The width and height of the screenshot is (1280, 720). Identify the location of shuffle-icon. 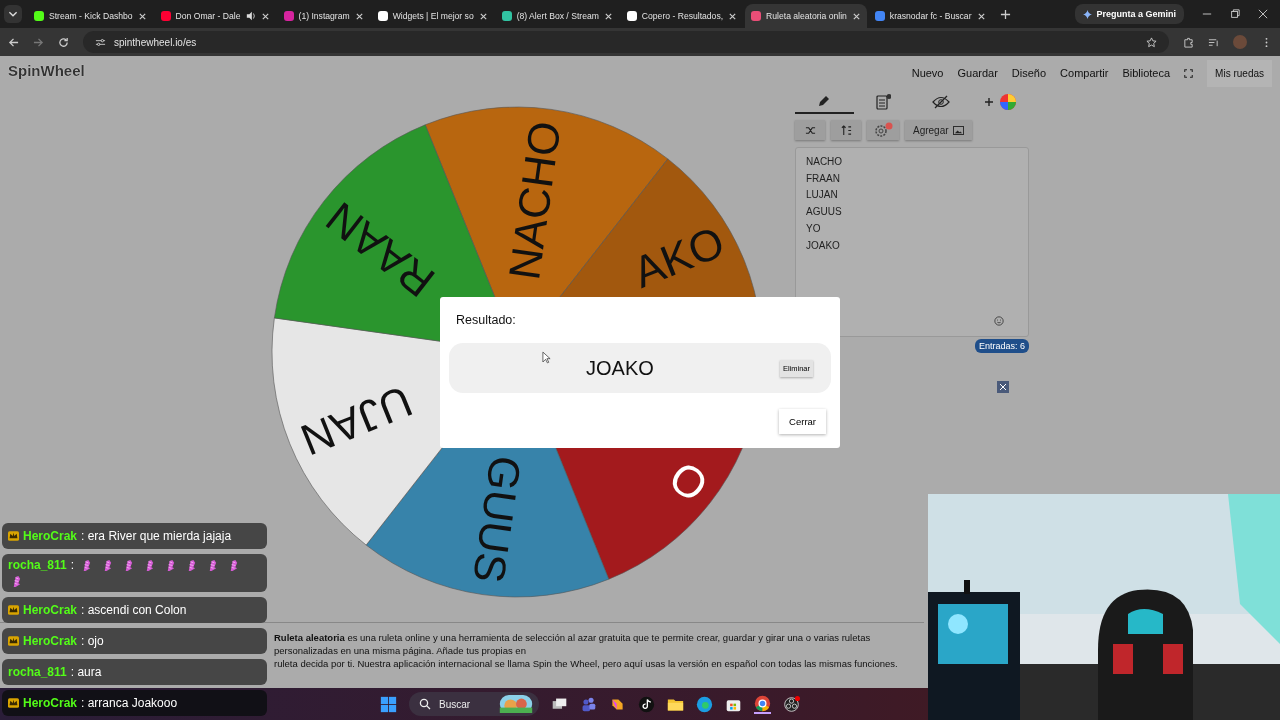
(810, 130).